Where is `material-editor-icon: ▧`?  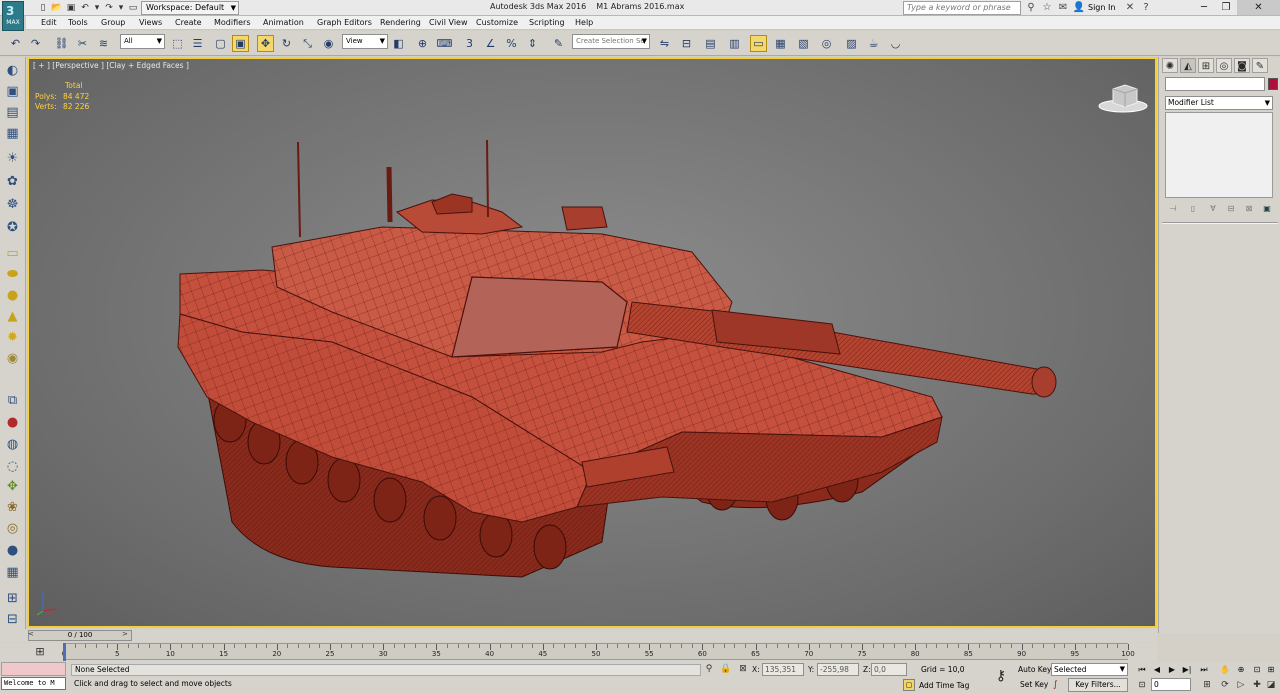
material-editor-icon: ▧ is located at coordinates (803, 43).